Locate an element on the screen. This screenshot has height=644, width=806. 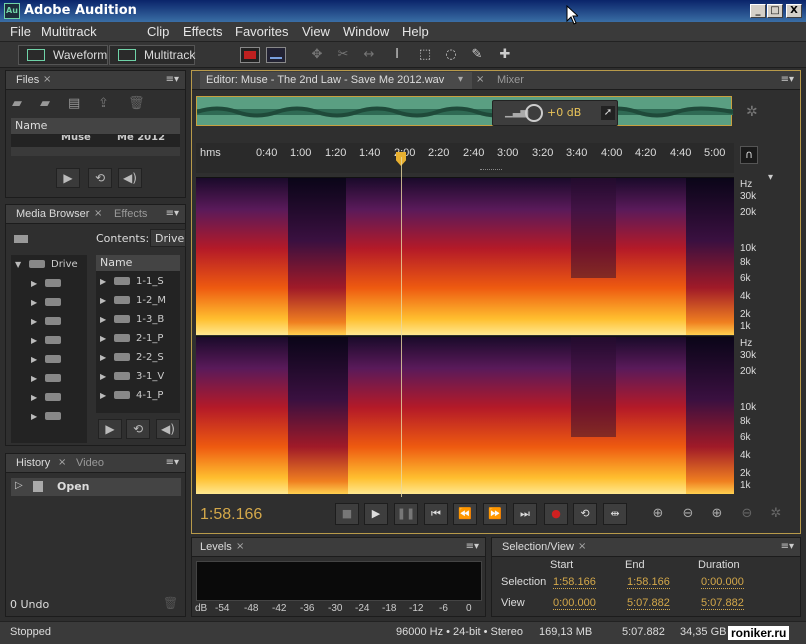
open-file-icon: ▰ is located at coordinates (17, 103).